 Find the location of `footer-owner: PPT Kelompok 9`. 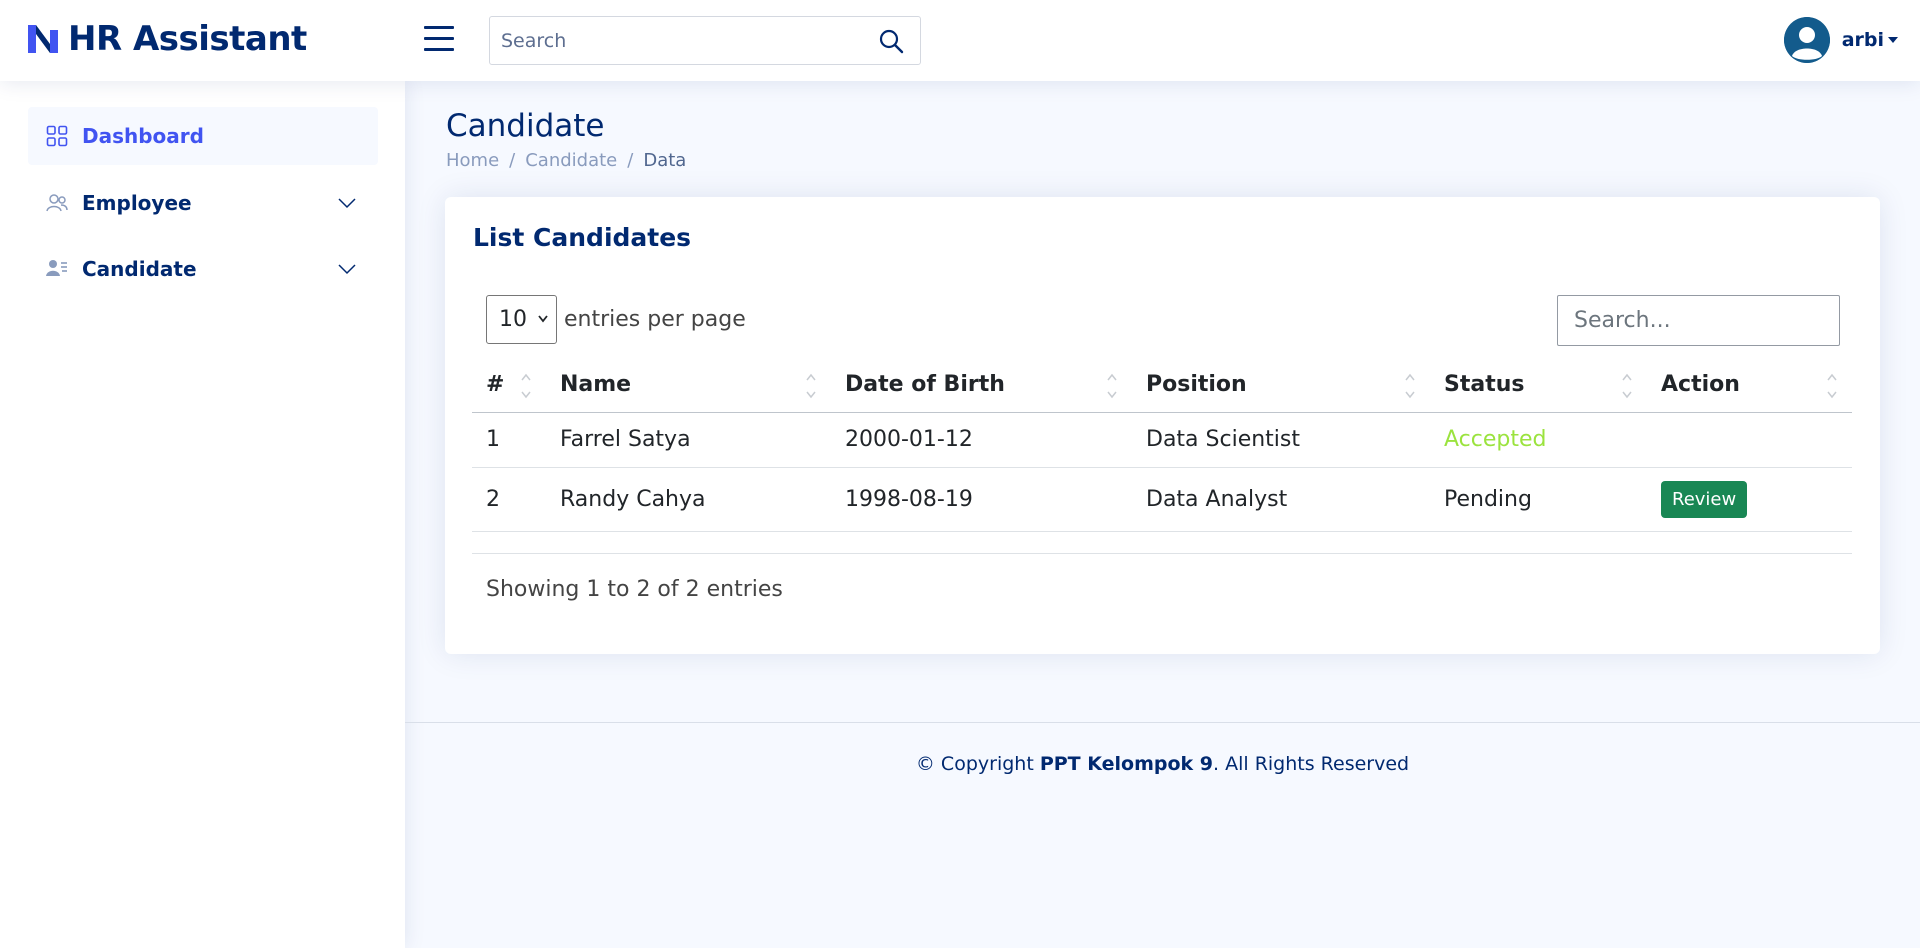

footer-owner: PPT Kelompok 9 is located at coordinates (1126, 764).